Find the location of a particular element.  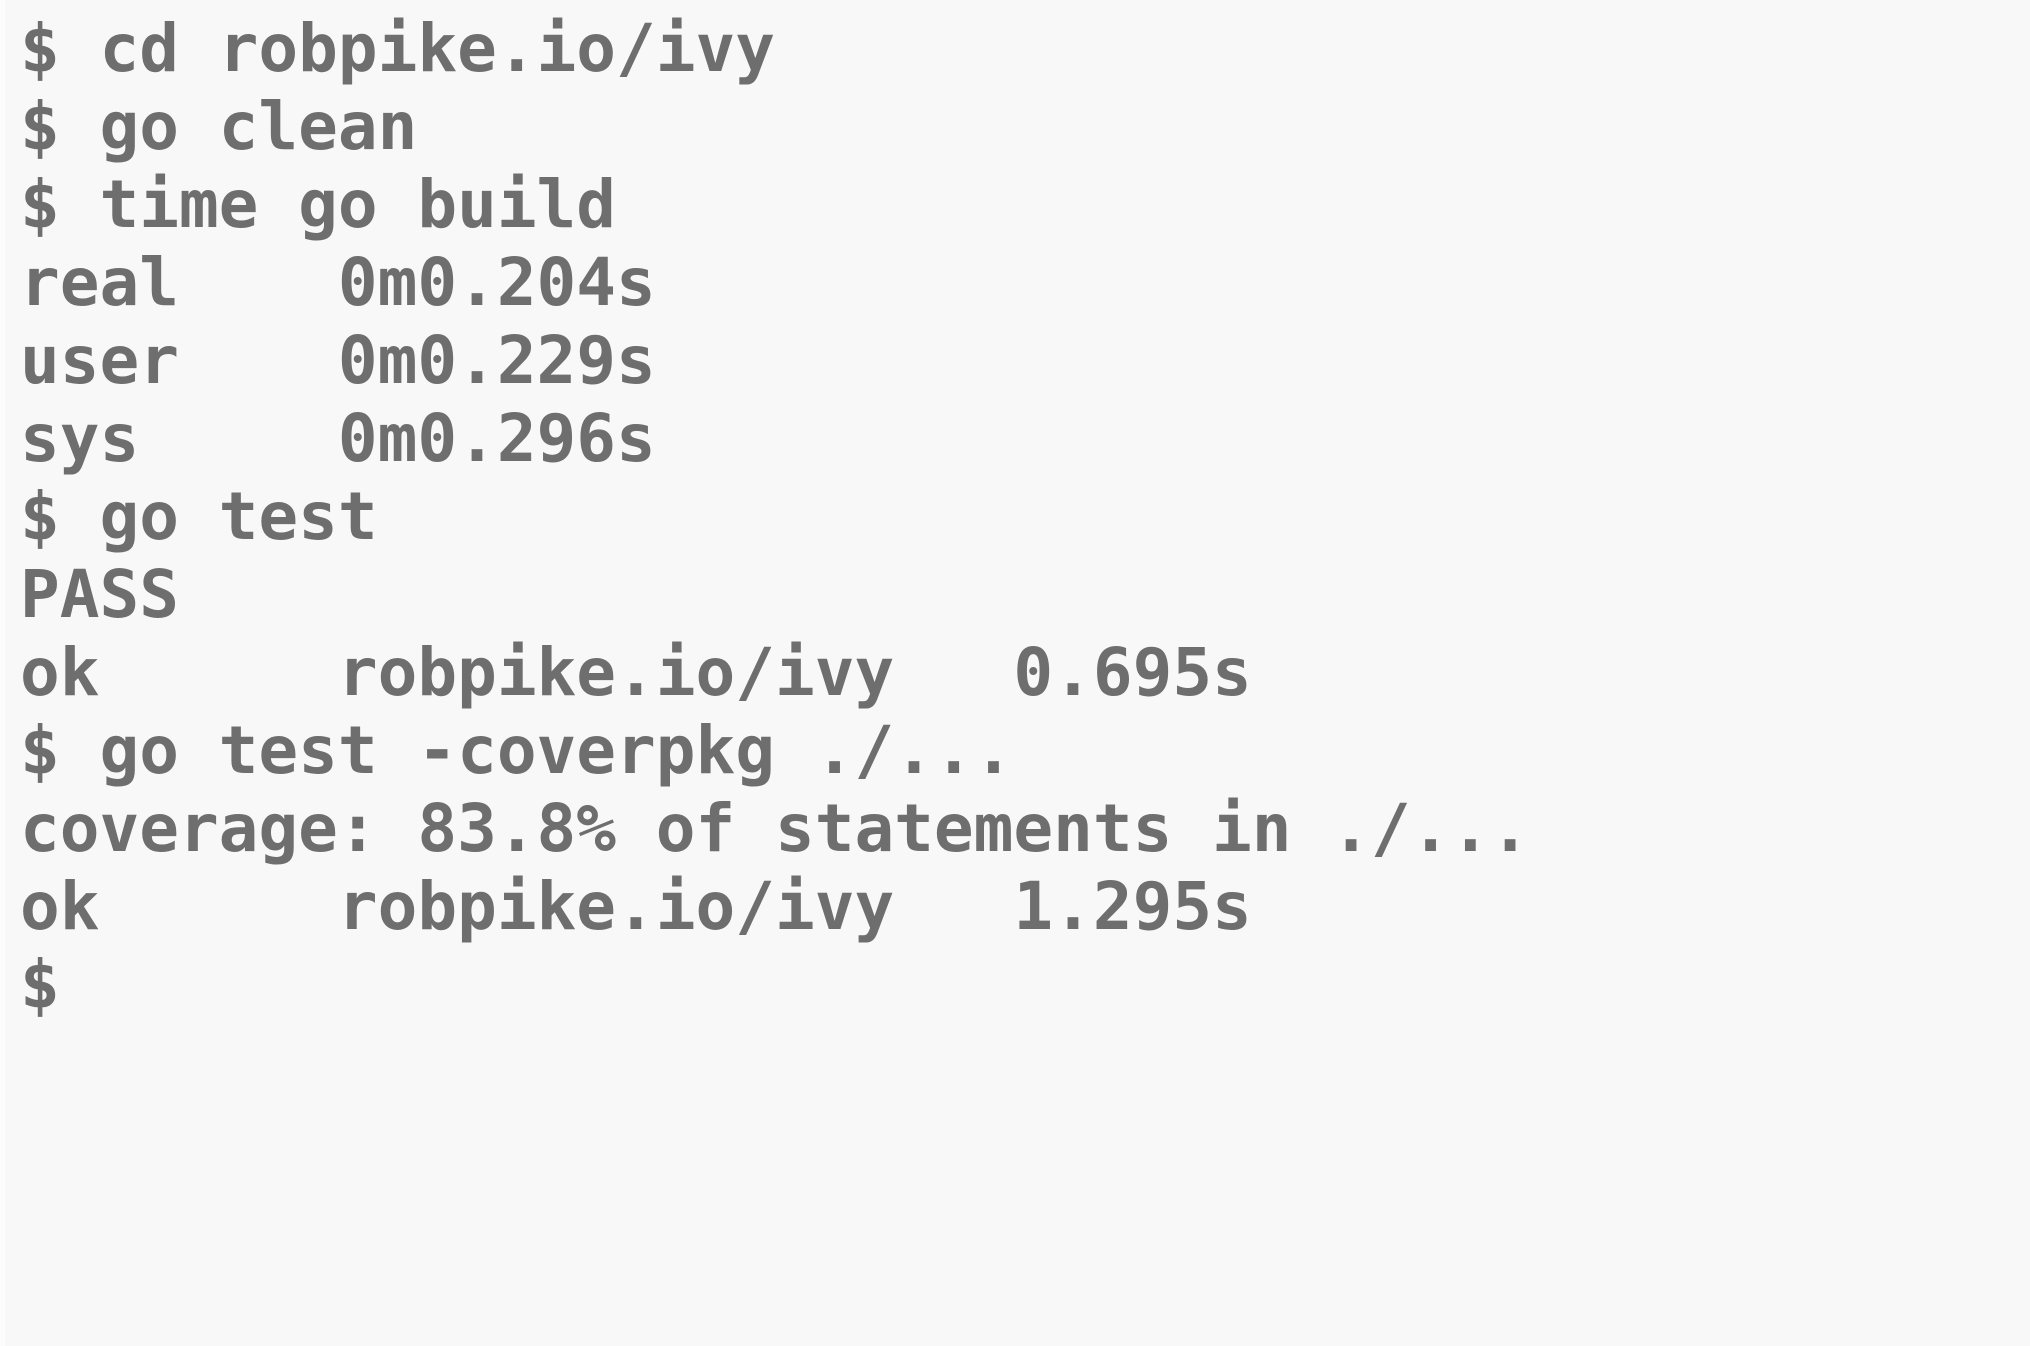

terminal-line-out-real: real 0m0.204s is located at coordinates (338, 282).